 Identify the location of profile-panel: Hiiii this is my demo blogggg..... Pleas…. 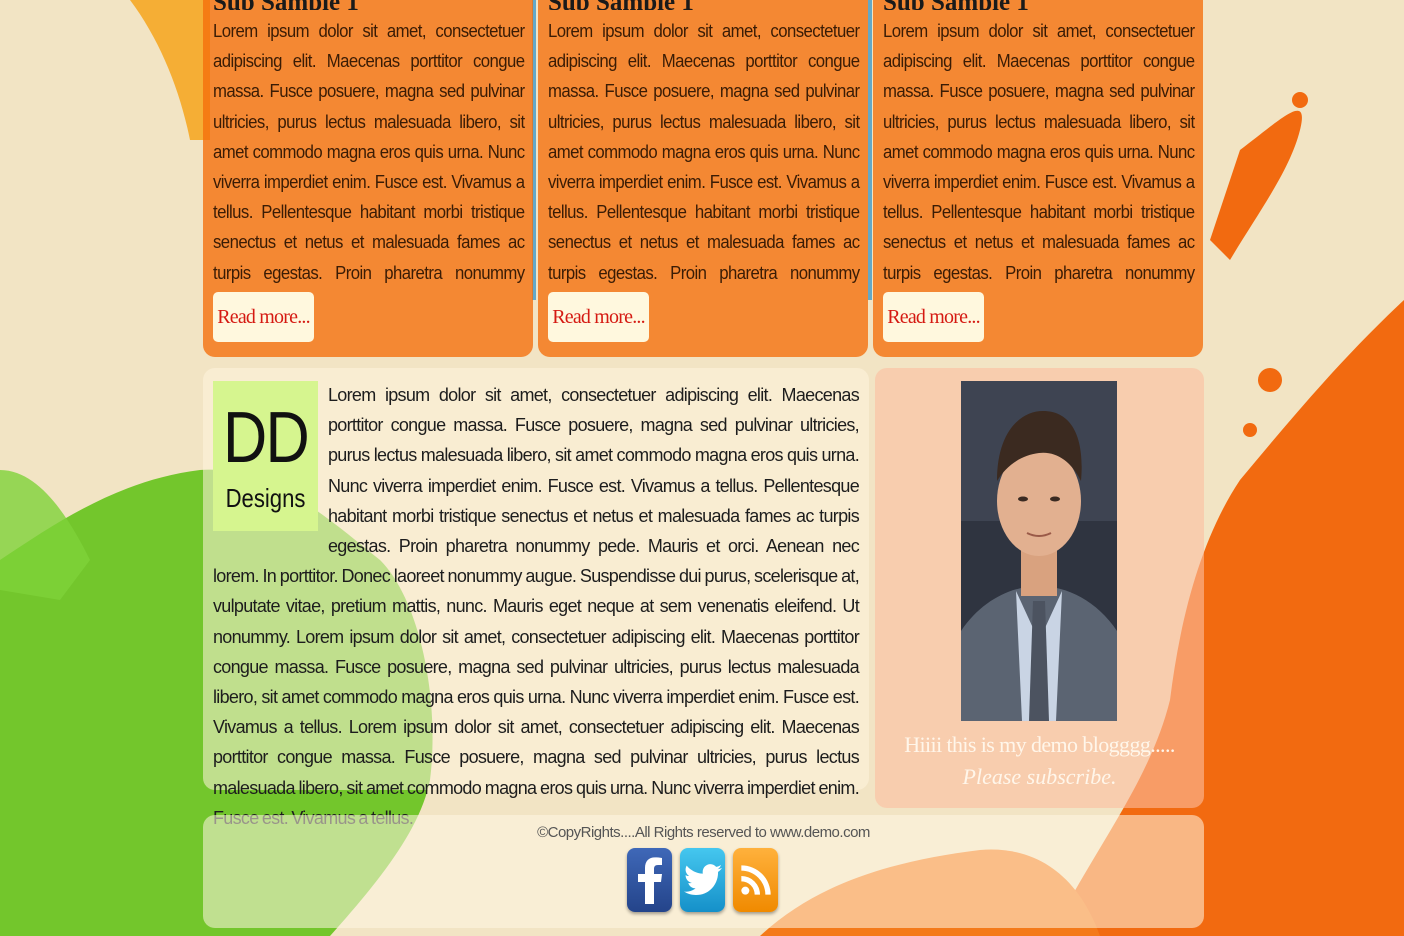
(1039, 588).